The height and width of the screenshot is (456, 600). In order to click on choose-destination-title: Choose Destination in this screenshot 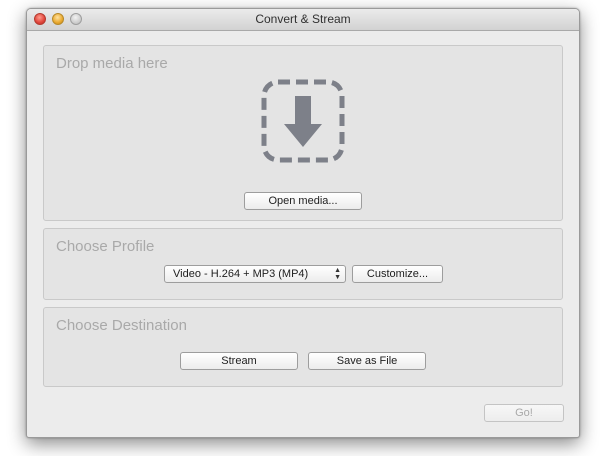, I will do `click(121, 325)`.